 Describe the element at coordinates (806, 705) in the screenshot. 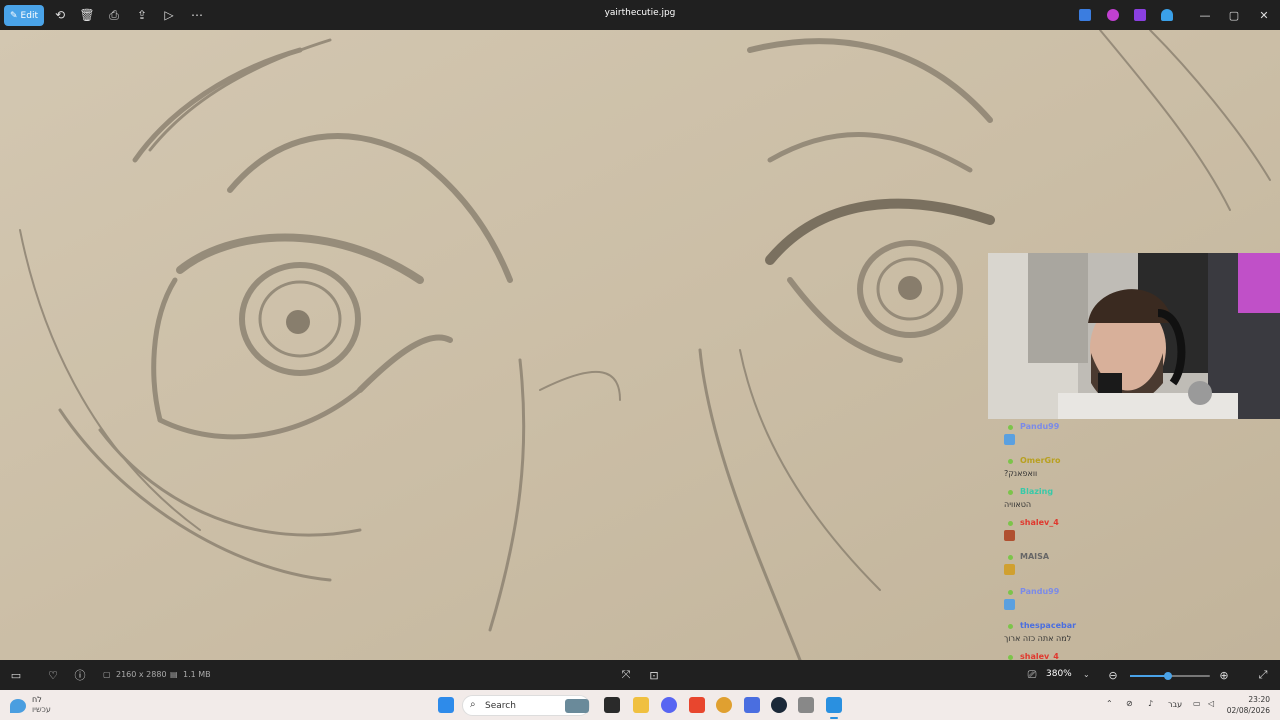

I see `obs-icon` at that location.